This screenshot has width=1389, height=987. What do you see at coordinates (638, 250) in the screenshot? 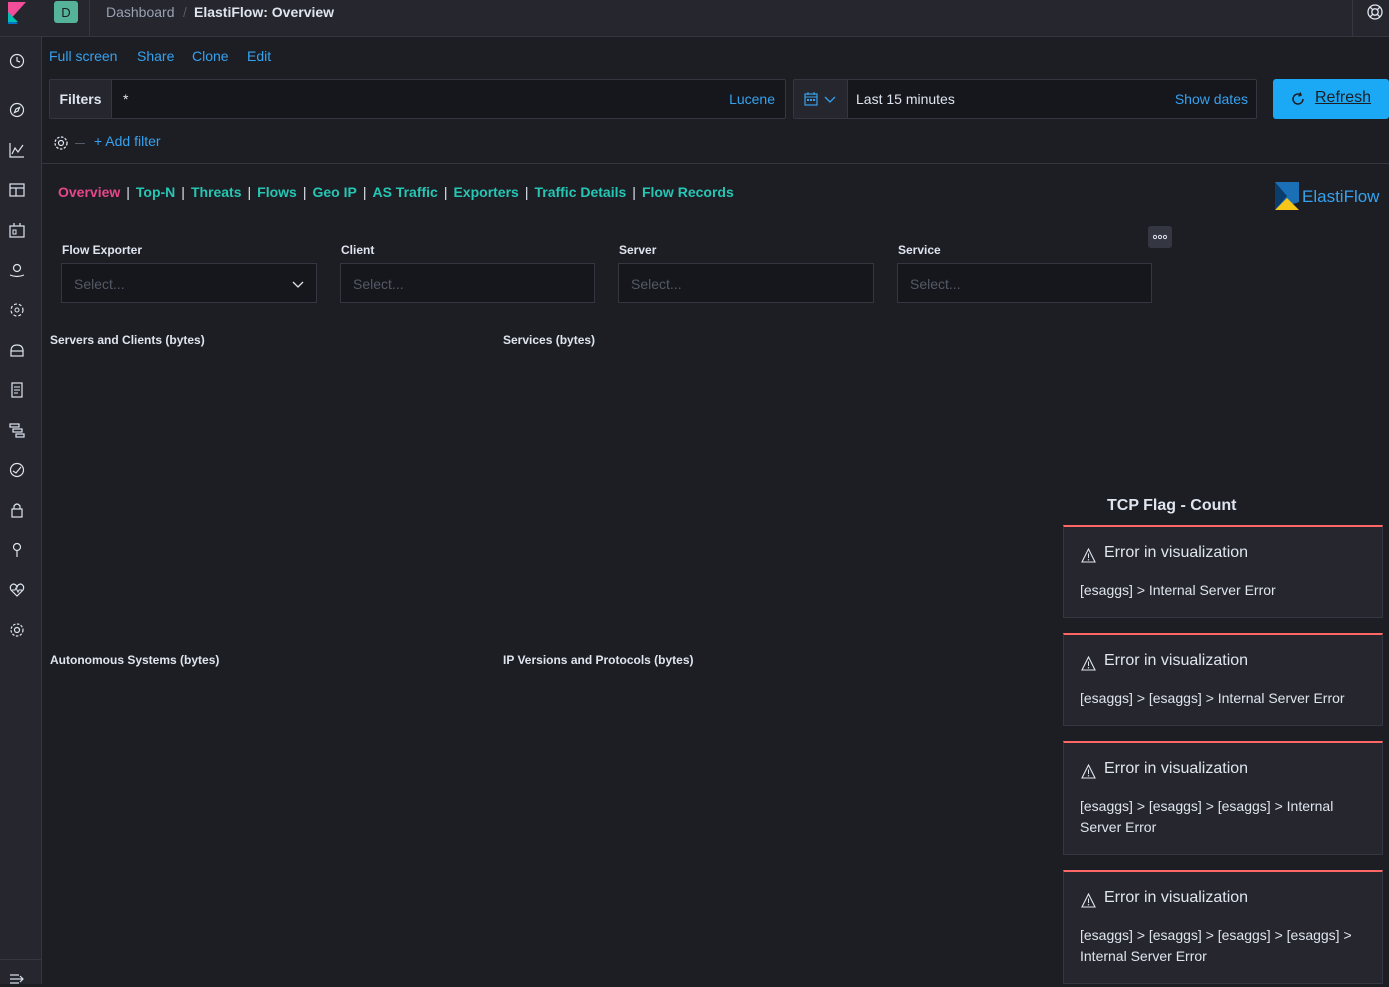
I see `server-label: Server` at bounding box center [638, 250].